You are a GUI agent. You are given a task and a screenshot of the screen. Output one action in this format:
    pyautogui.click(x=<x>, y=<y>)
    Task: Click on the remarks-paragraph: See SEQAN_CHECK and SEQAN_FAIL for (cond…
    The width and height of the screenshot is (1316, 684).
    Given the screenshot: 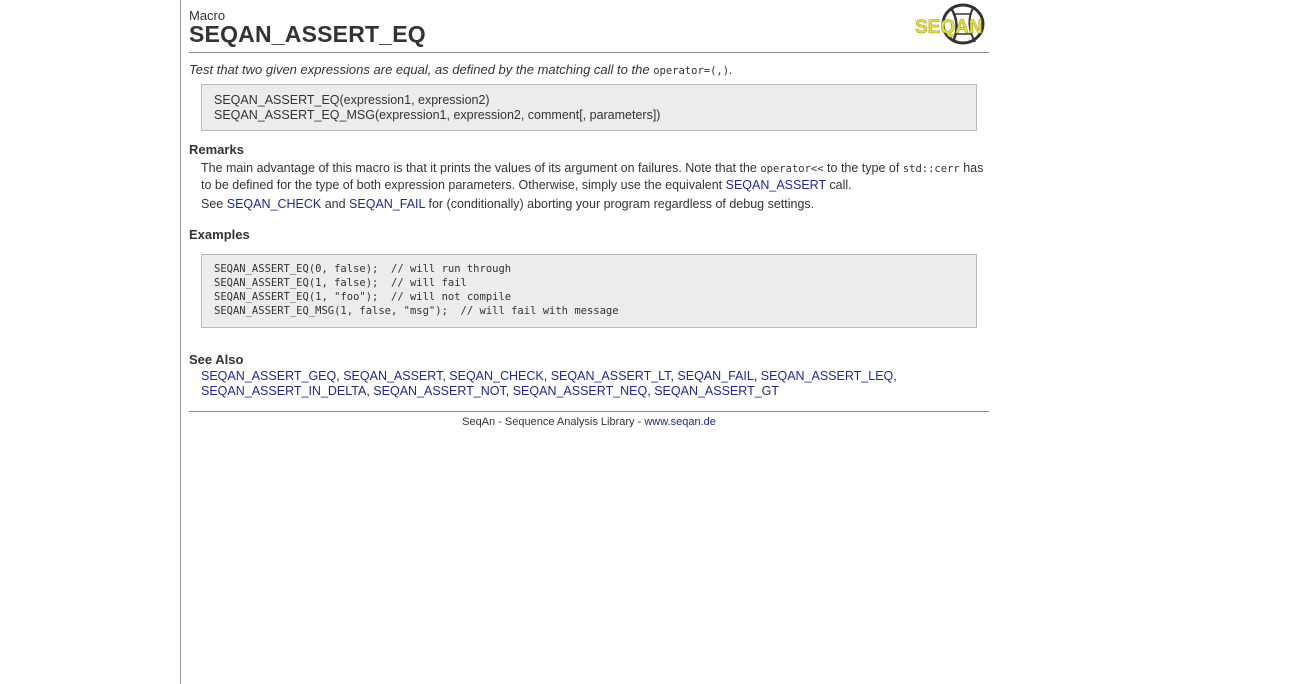 What is the action you would take?
    pyautogui.click(x=595, y=204)
    